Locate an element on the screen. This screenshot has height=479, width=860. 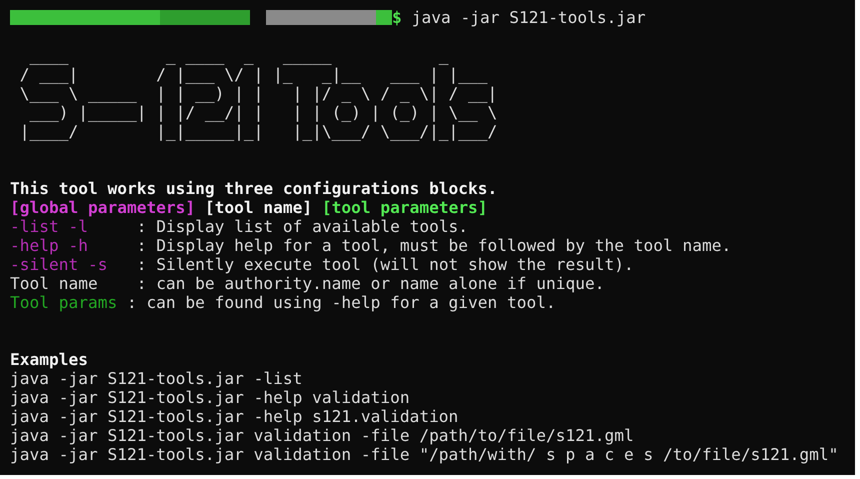
prompt-symbol: $ is located at coordinates (397, 17).